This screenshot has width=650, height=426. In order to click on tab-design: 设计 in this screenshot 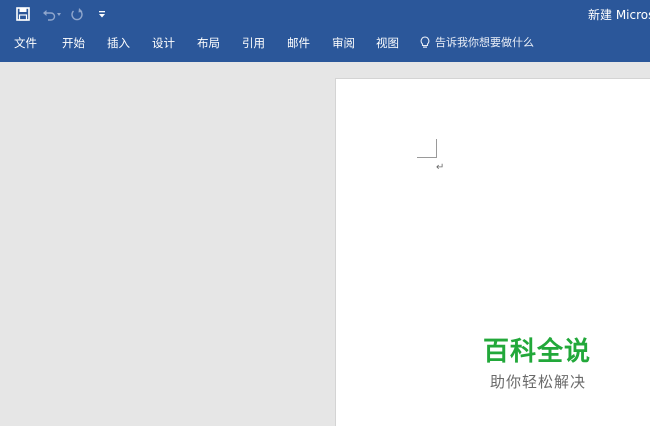, I will do `click(163, 43)`.